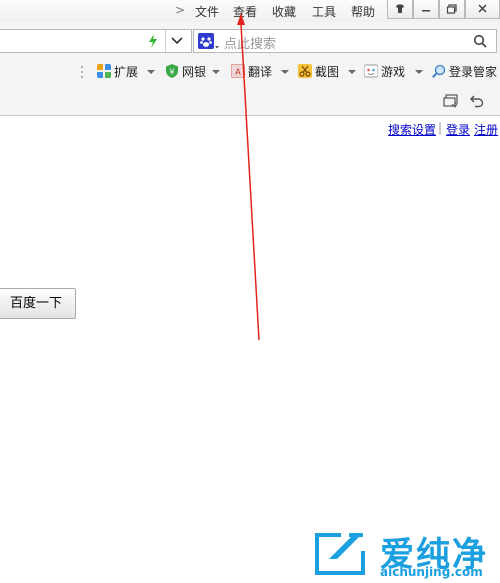  I want to click on screenshot-dropdown-icon, so click(352, 72).